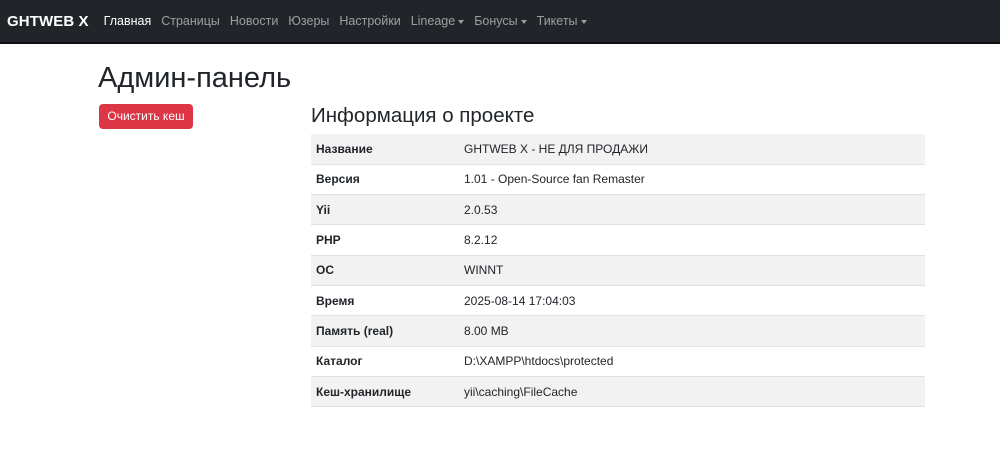 The height and width of the screenshot is (457, 1000). I want to click on row-value: WINNT, so click(691, 270).